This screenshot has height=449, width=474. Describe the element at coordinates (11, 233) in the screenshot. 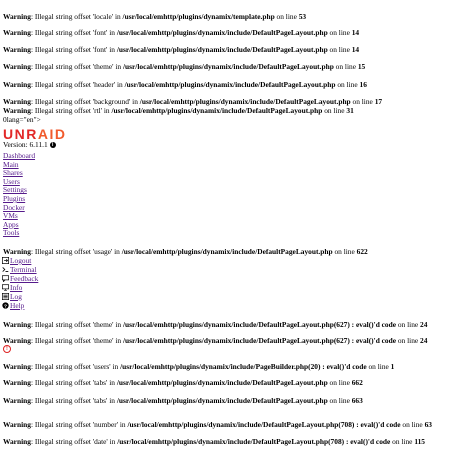

I see `nav-tools: Tools` at that location.